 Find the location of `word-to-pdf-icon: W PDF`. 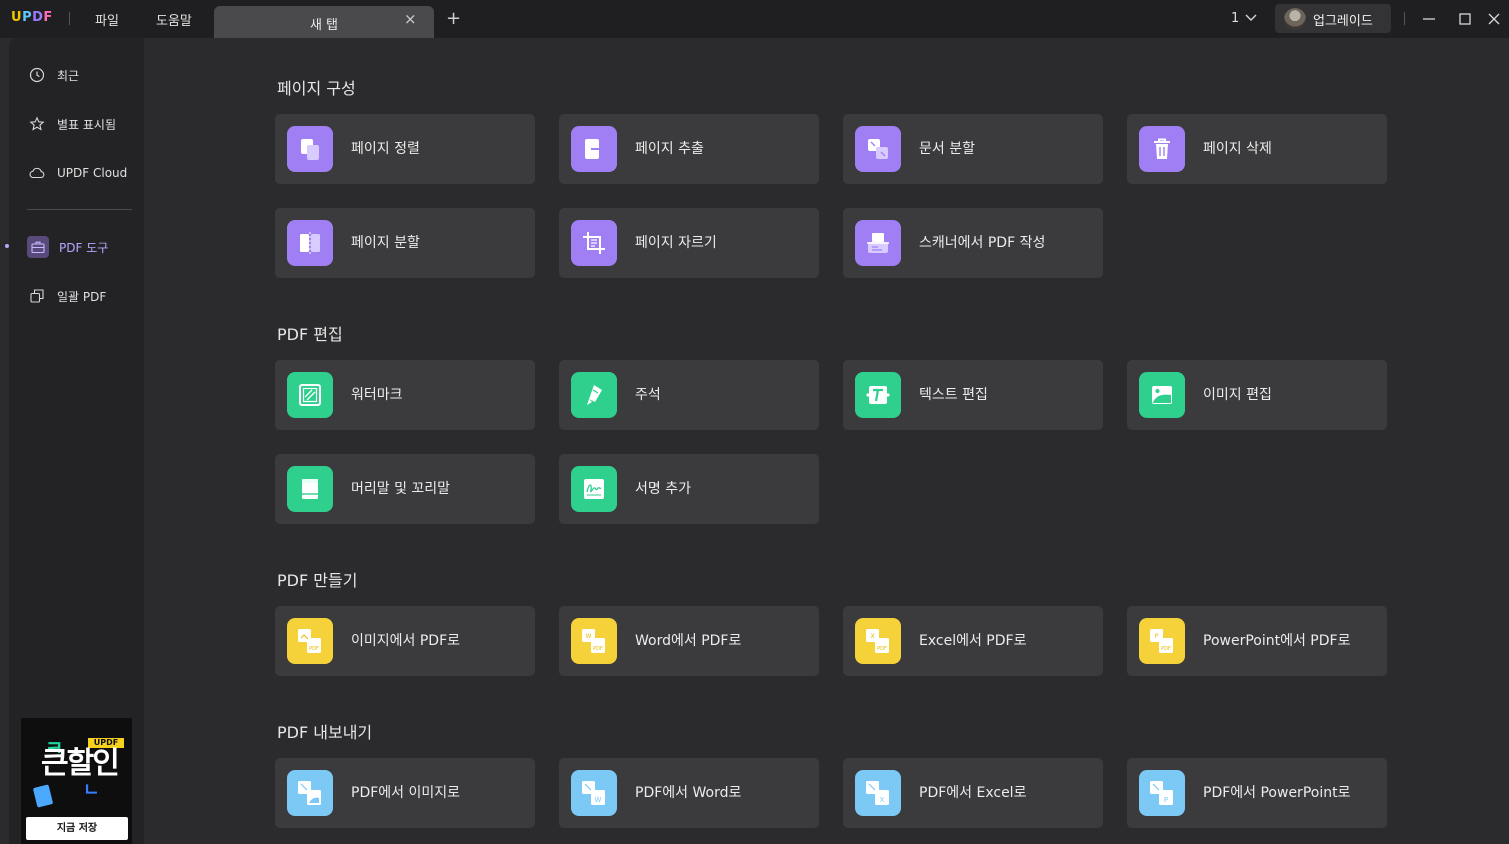

word-to-pdf-icon: W PDF is located at coordinates (594, 641).